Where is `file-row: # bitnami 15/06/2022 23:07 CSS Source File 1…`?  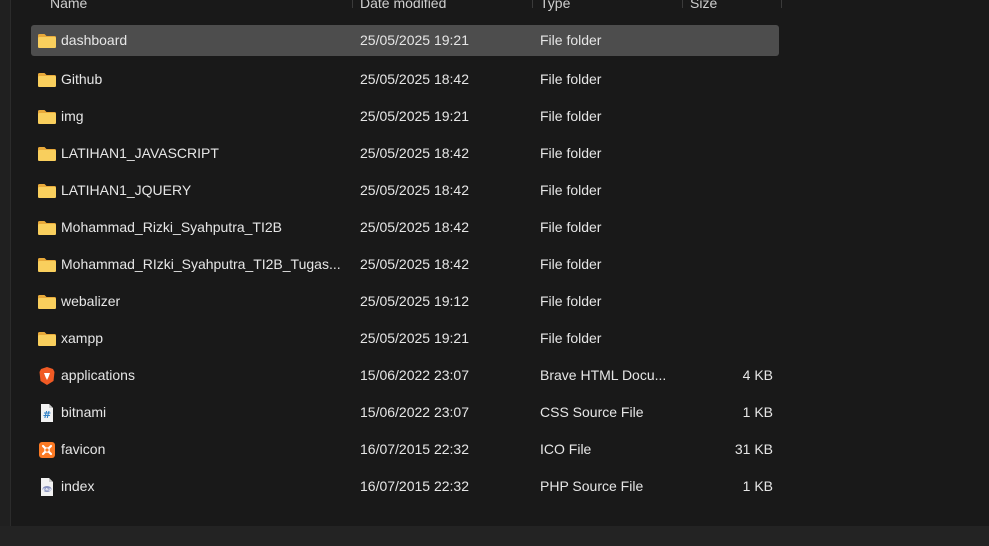 file-row: # bitnami 15/06/2022 23:07 CSS Source File 1… is located at coordinates (405, 412).